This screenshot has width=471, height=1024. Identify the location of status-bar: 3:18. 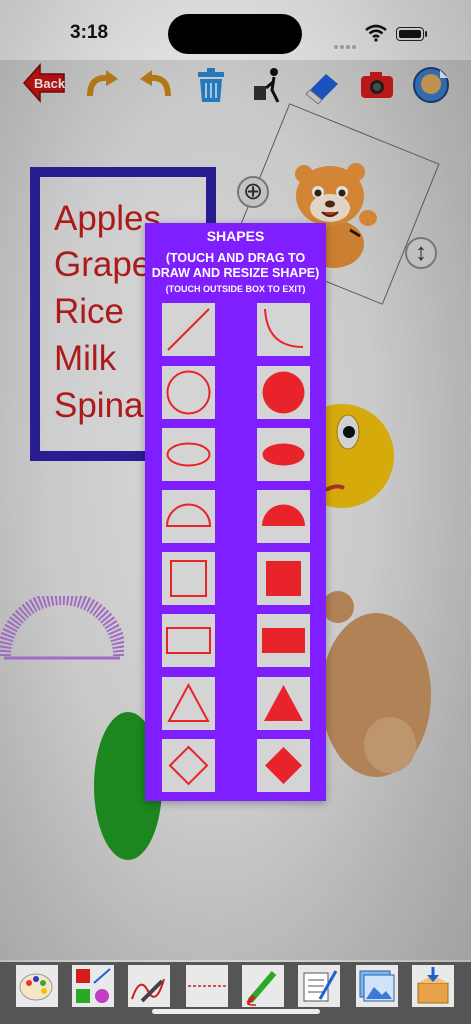
(235, 30).